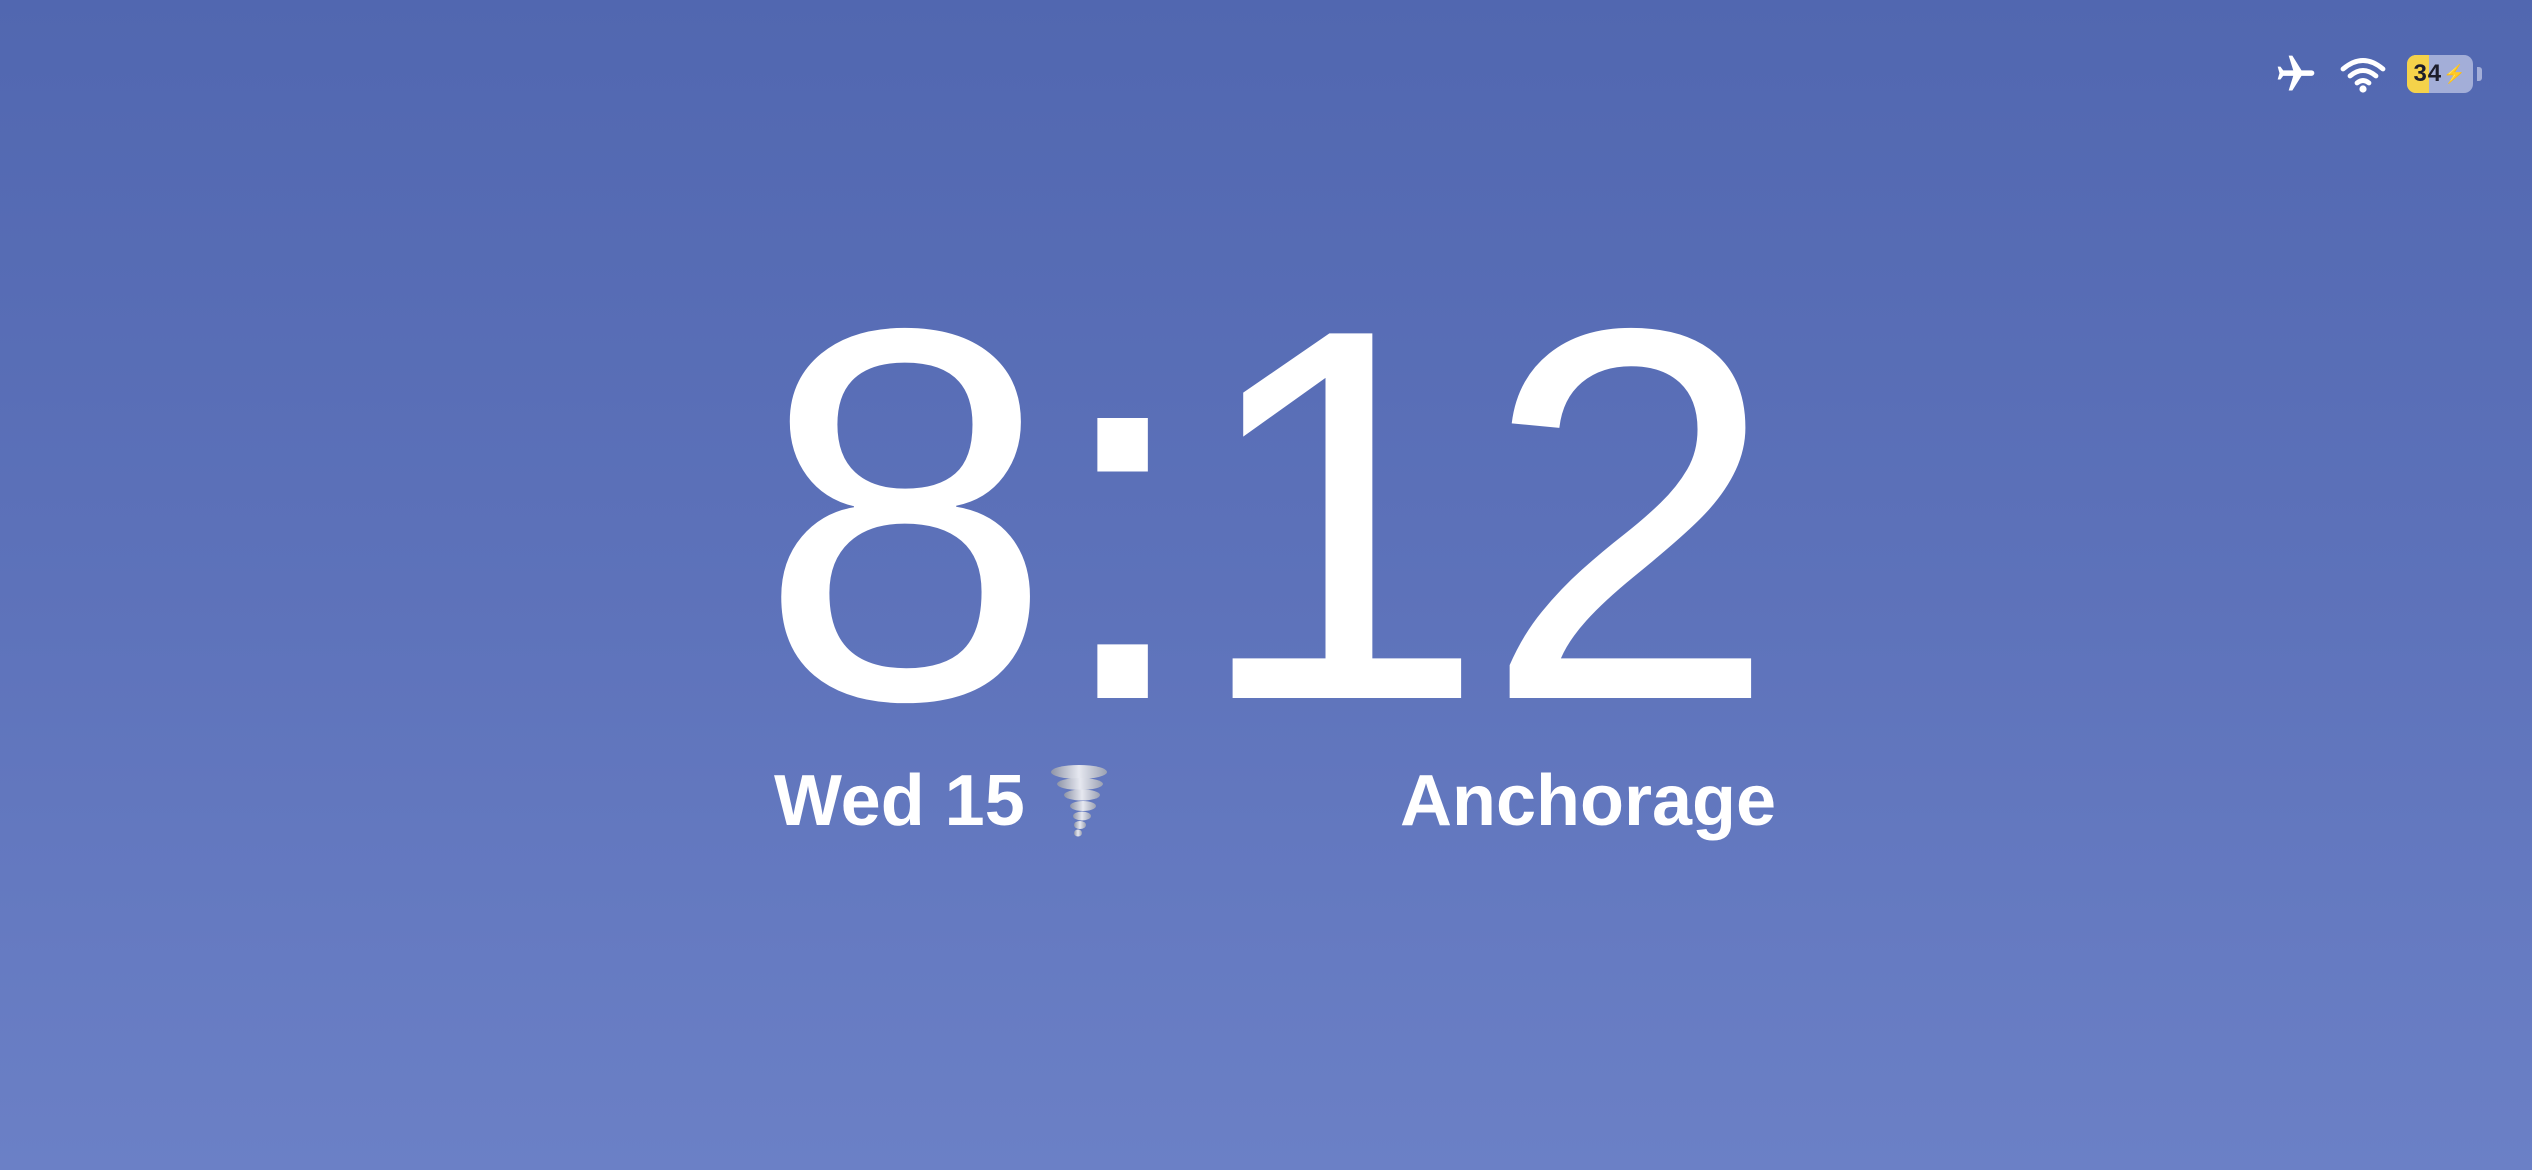 Image resolution: width=2532 pixels, height=1170 pixels. What do you see at coordinates (2479, 74) in the screenshot?
I see `battery-cap` at bounding box center [2479, 74].